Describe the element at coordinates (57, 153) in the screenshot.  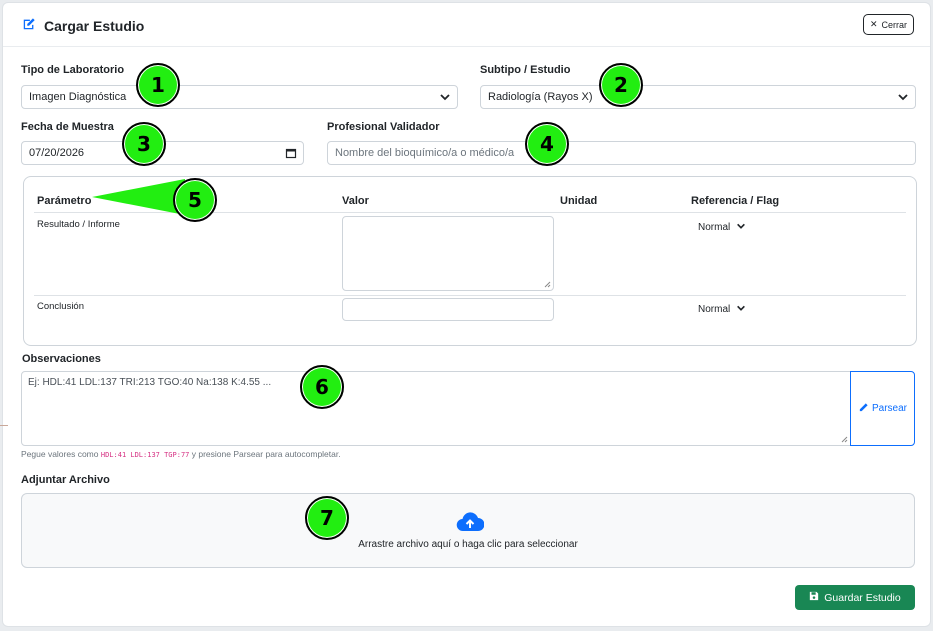
I see `fecha-input-value: 07/20/2026` at that location.